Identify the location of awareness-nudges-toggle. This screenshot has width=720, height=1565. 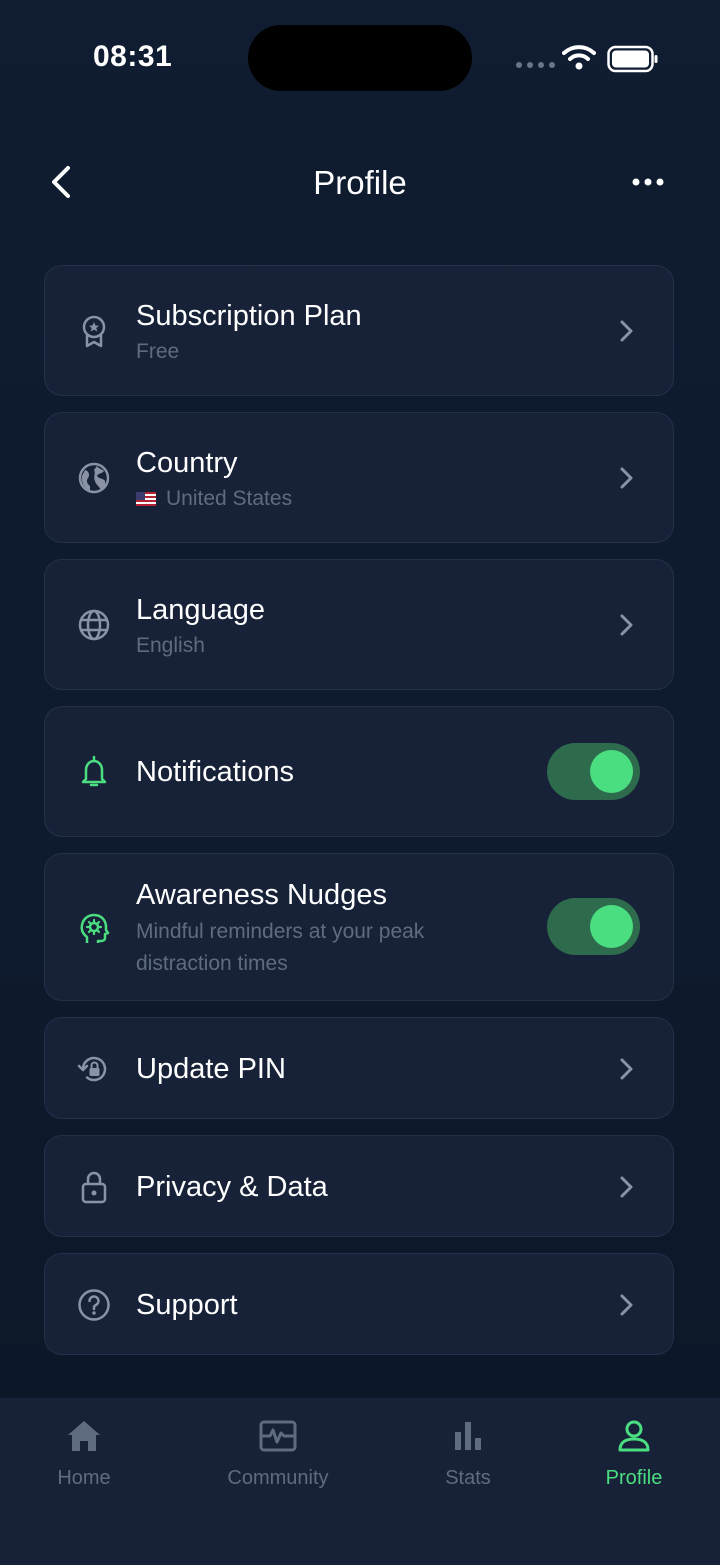
(593, 926).